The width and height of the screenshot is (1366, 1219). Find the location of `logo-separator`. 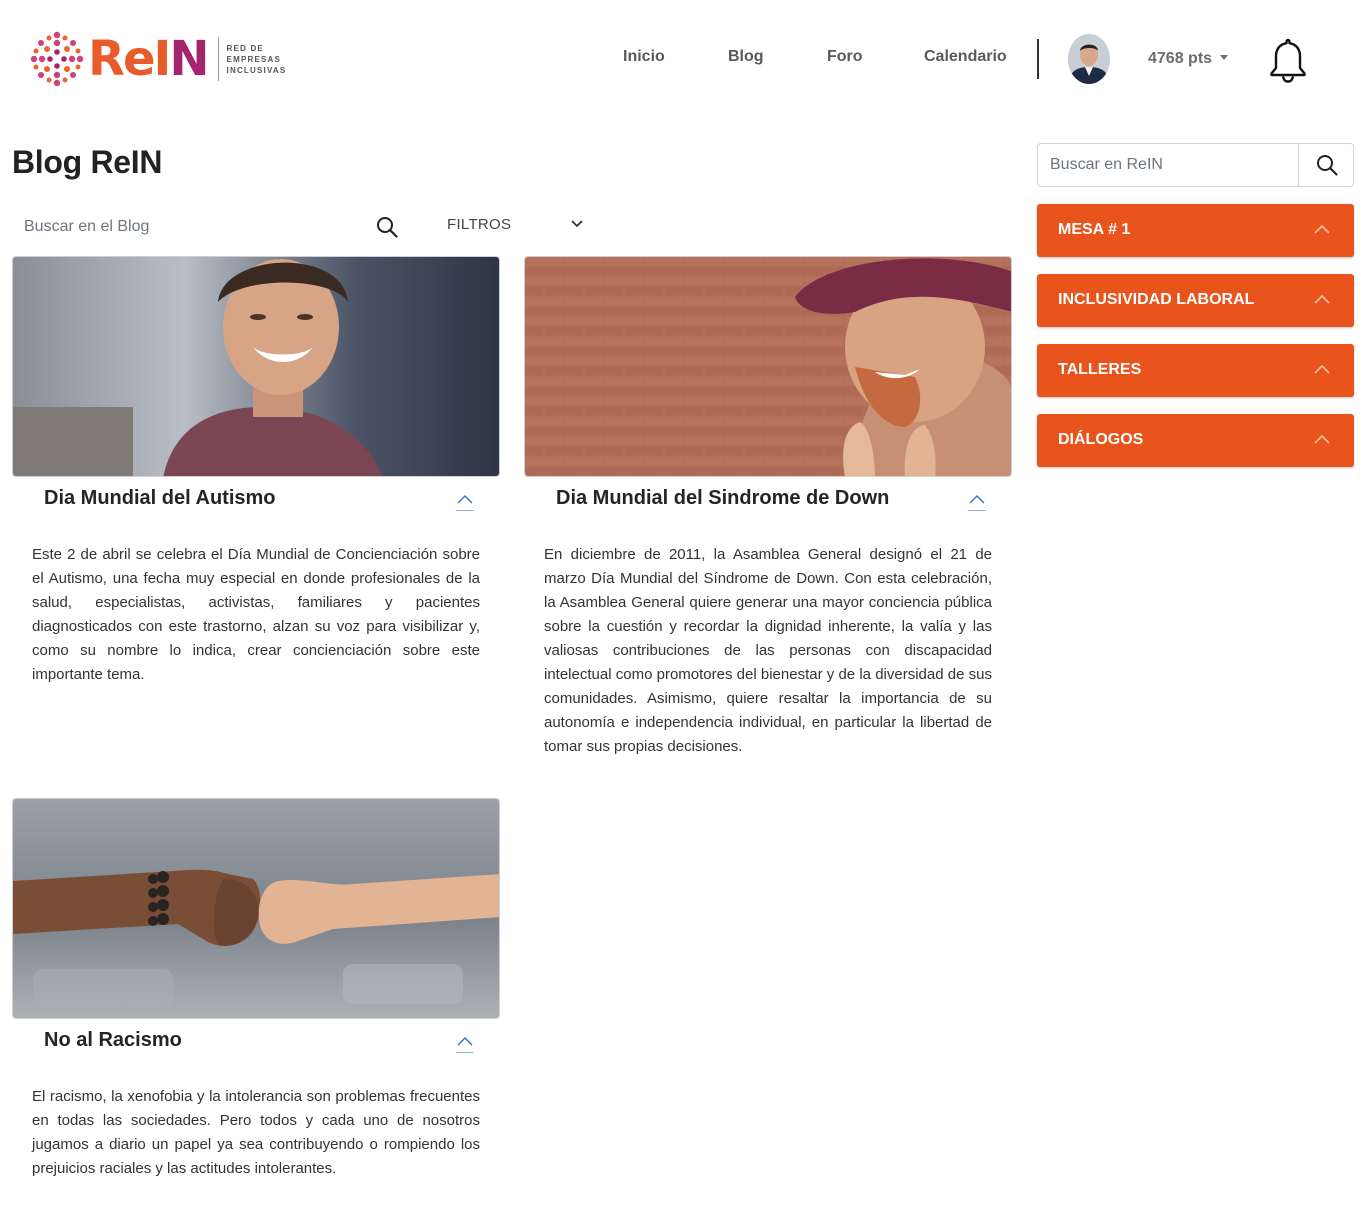

logo-separator is located at coordinates (218, 59).